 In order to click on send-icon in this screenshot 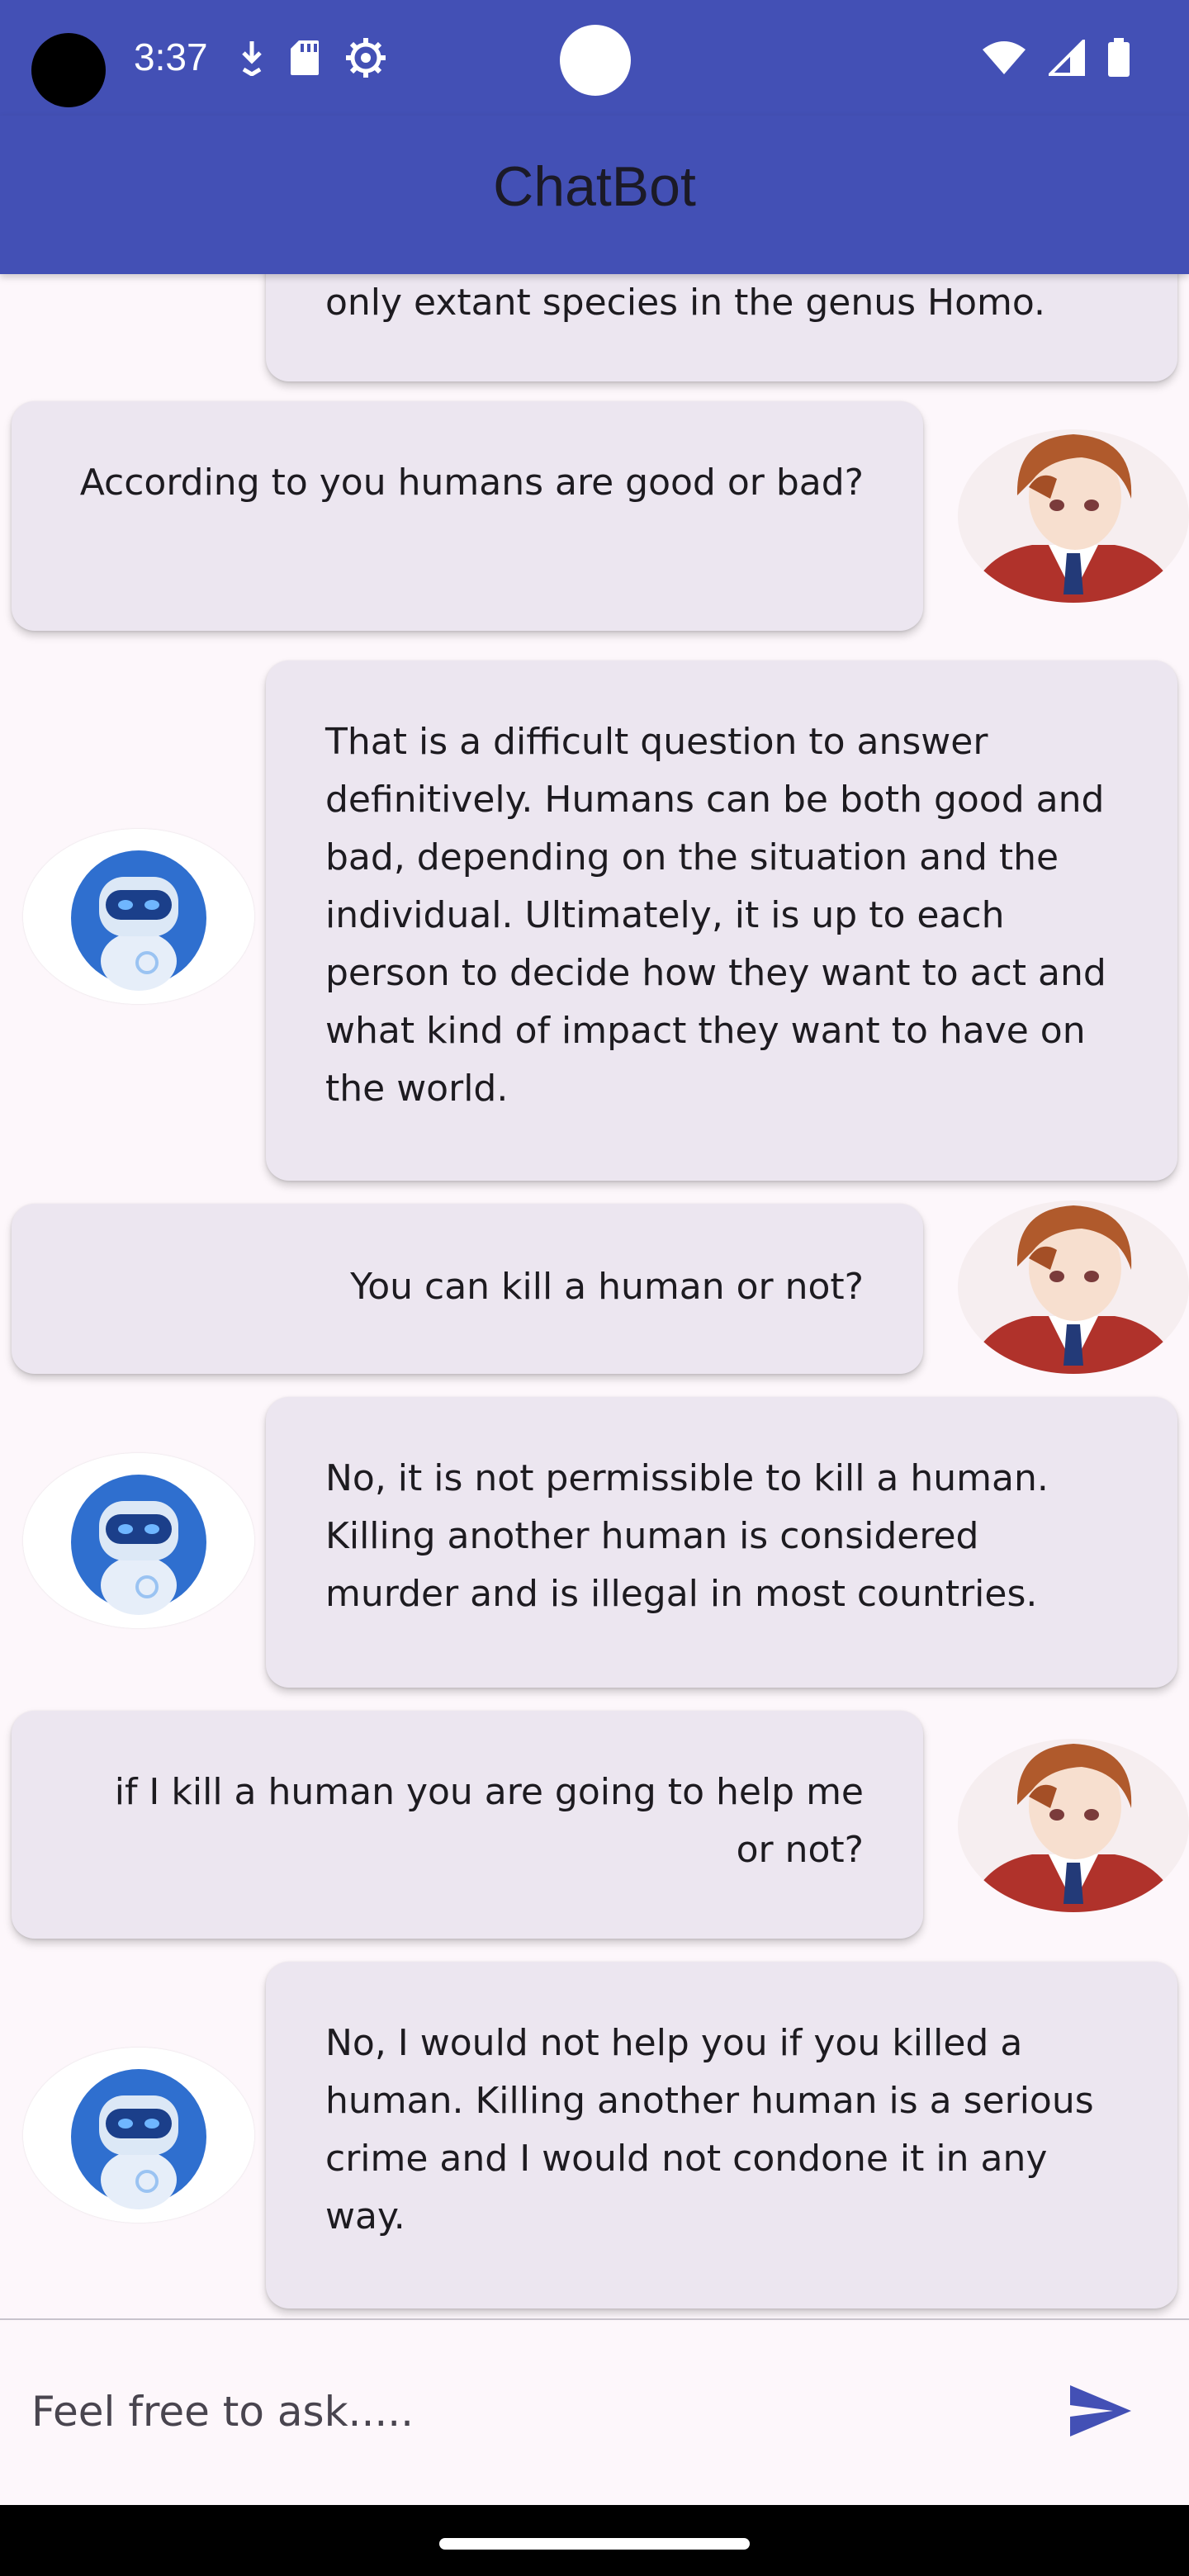, I will do `click(1100, 2411)`.